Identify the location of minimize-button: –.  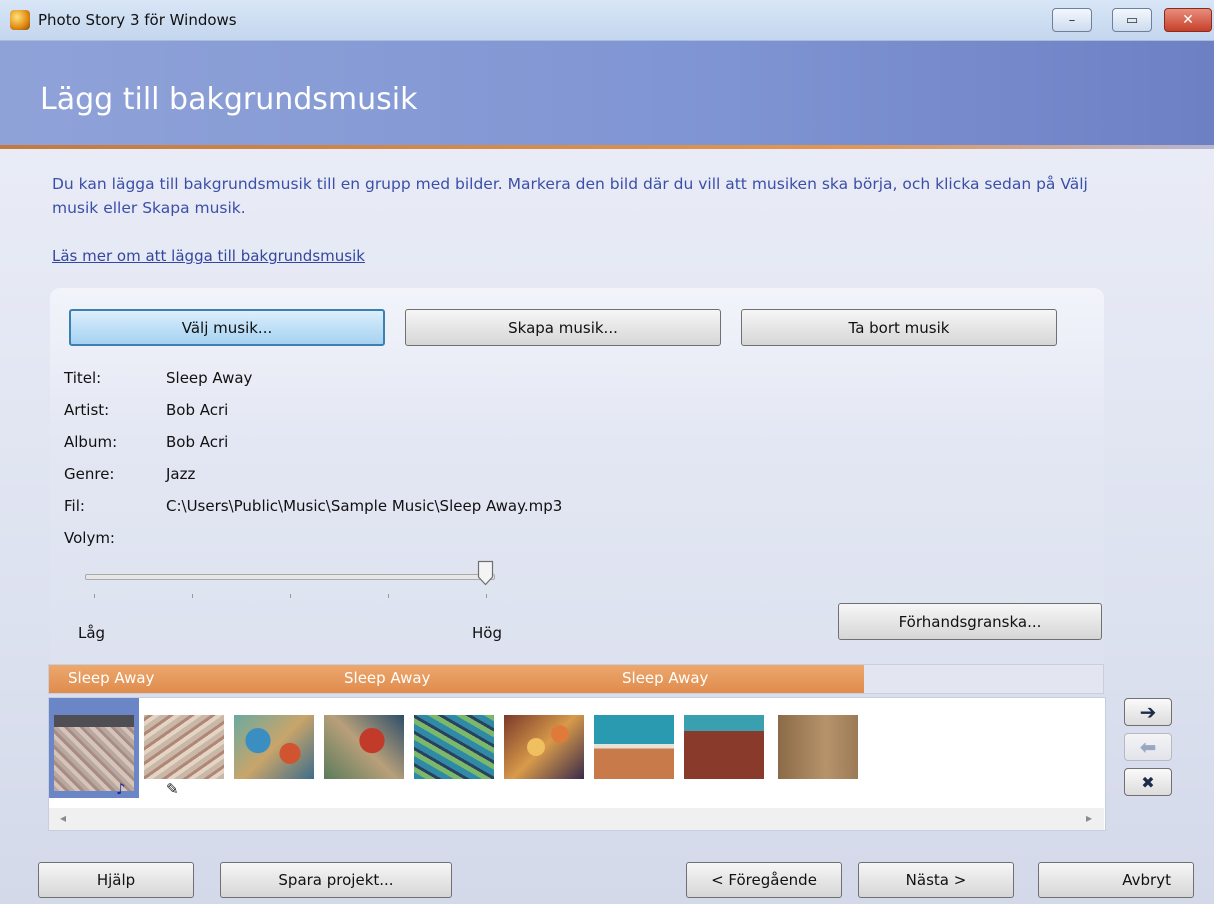
(1072, 20).